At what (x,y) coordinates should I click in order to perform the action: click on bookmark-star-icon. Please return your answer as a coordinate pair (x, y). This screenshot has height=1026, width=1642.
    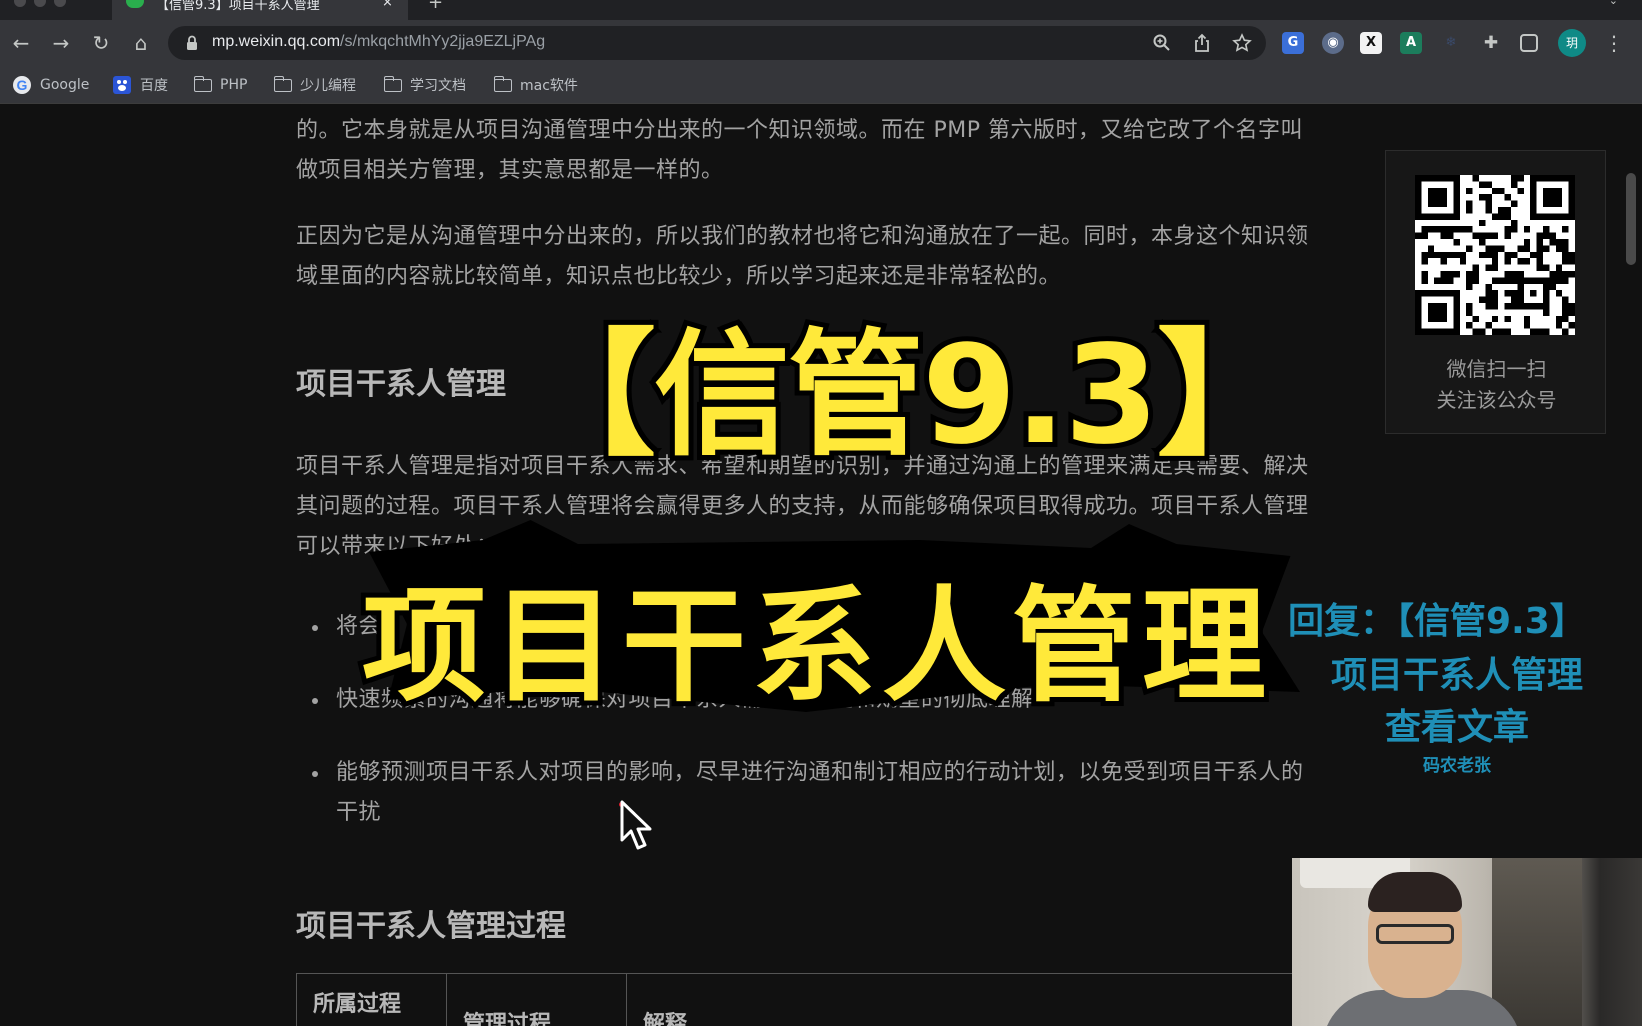
    Looking at the image, I should click on (1242, 43).